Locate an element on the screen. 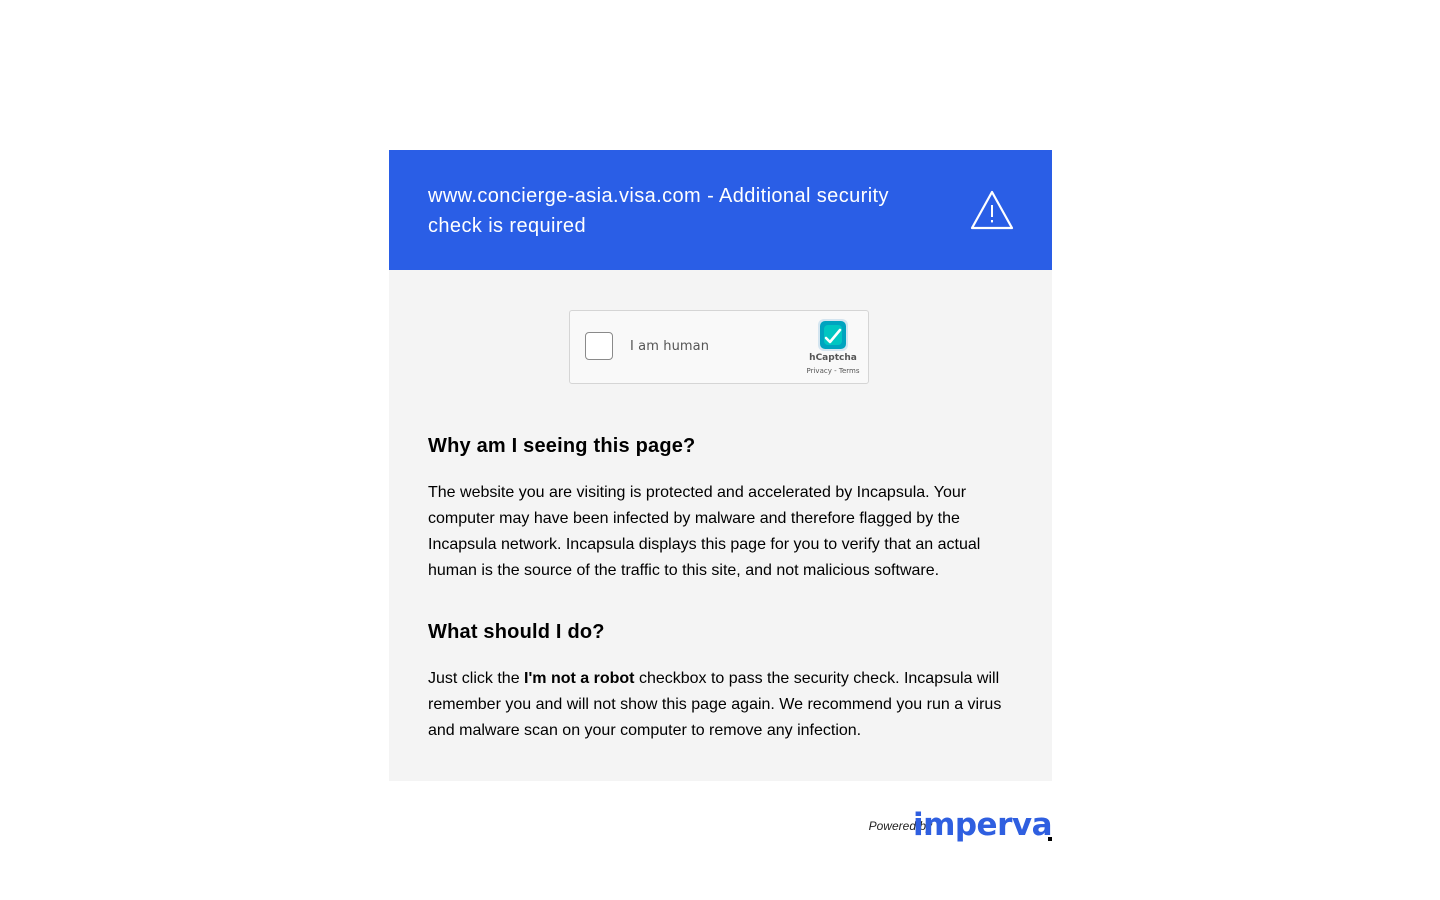  what-body-prefix: Just click the is located at coordinates (476, 678).